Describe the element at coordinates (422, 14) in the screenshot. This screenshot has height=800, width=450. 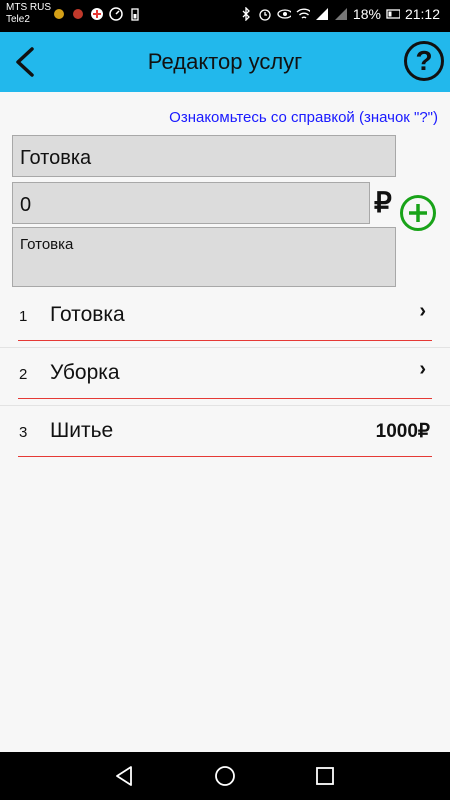
I see `clock: 21:12` at that location.